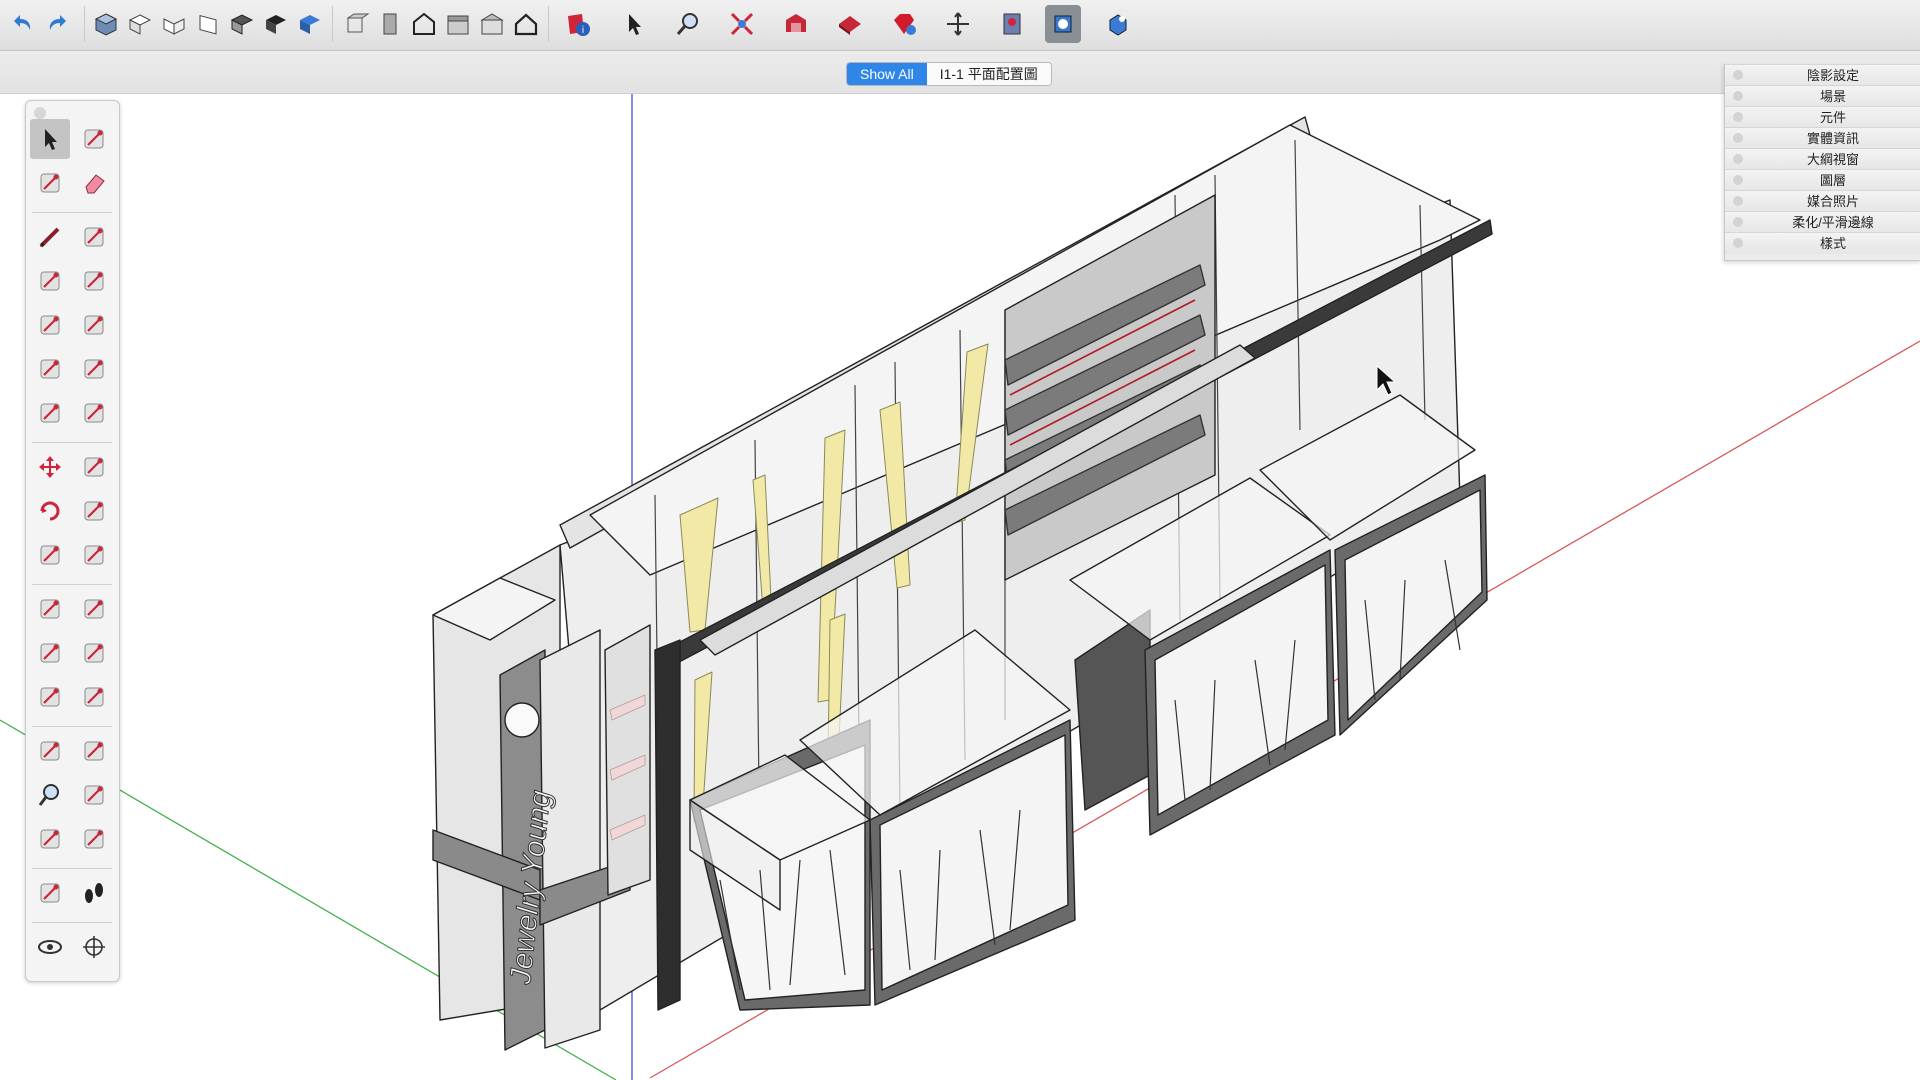  I want to click on tray-item-soften-edges: 柔化/平滑邊線, so click(1822, 222).